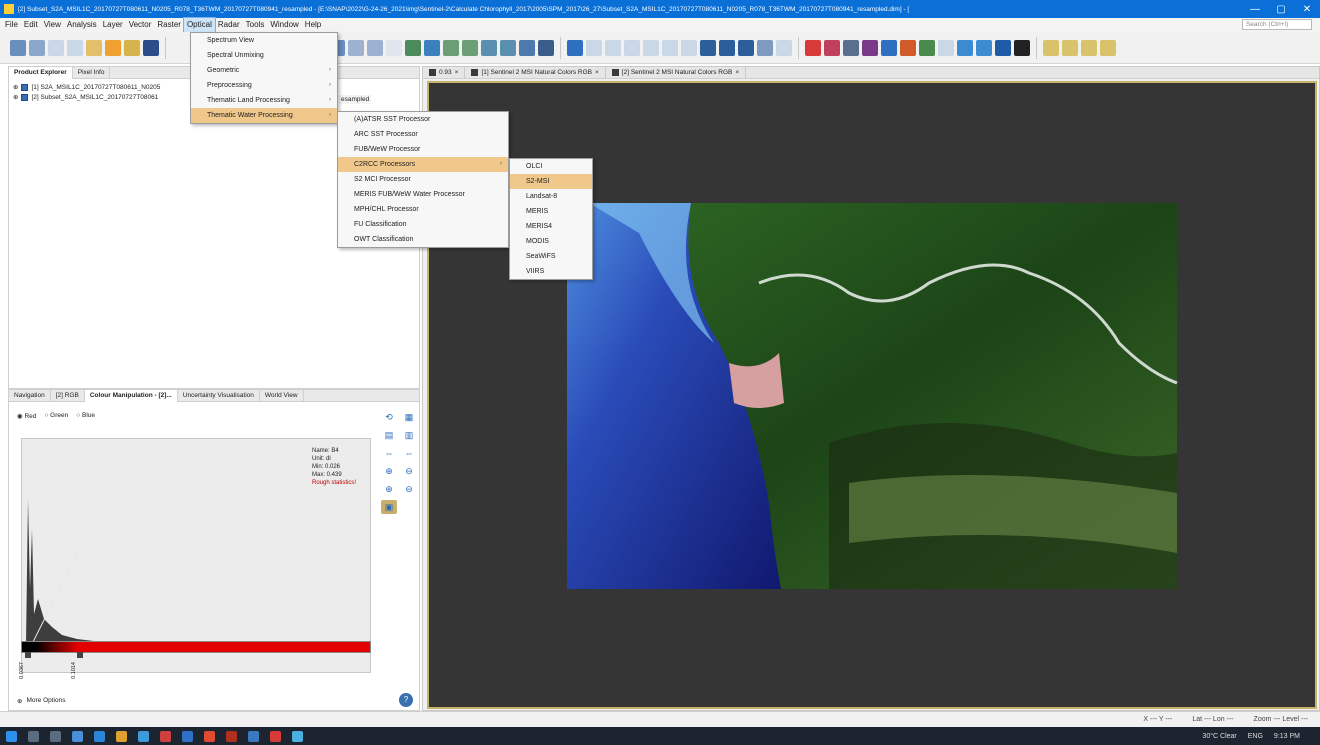 The image size is (1320, 745). Describe the element at coordinates (1287, 736) in the screenshot. I see `clock: 9:13 PM` at that location.